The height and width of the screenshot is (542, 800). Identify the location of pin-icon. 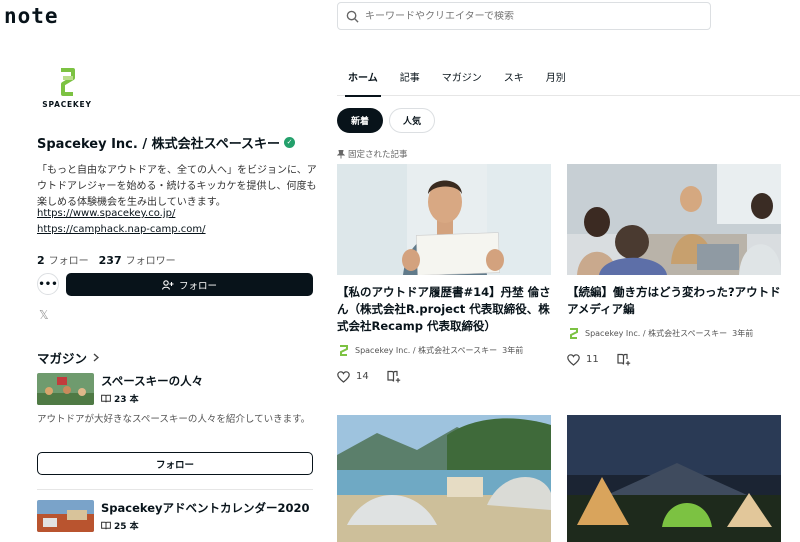
(341, 153).